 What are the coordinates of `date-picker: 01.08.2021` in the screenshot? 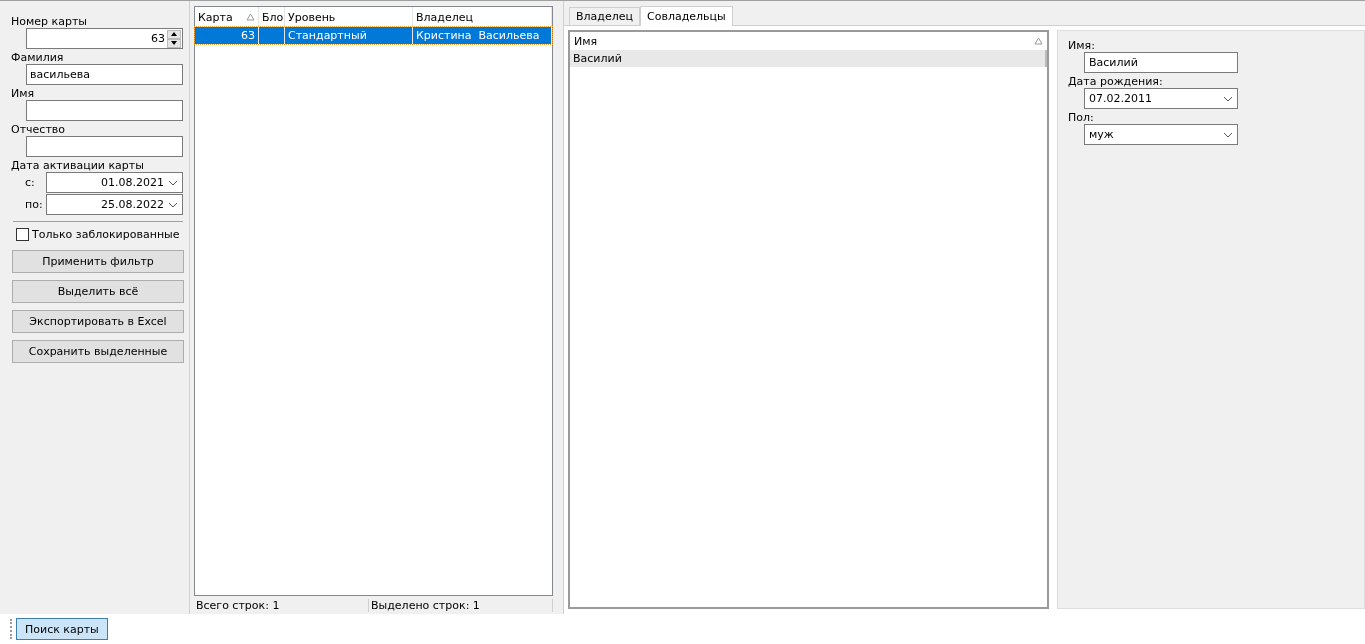 It's located at (114, 182).